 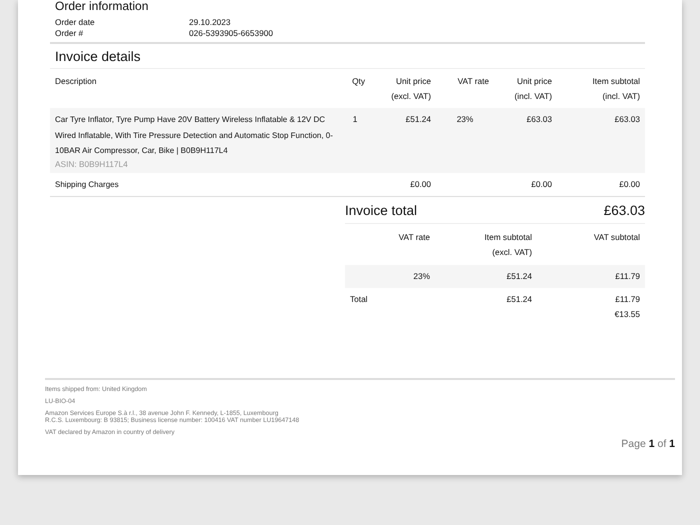 I want to click on invoice-total-value: £63.03, so click(x=624, y=210).